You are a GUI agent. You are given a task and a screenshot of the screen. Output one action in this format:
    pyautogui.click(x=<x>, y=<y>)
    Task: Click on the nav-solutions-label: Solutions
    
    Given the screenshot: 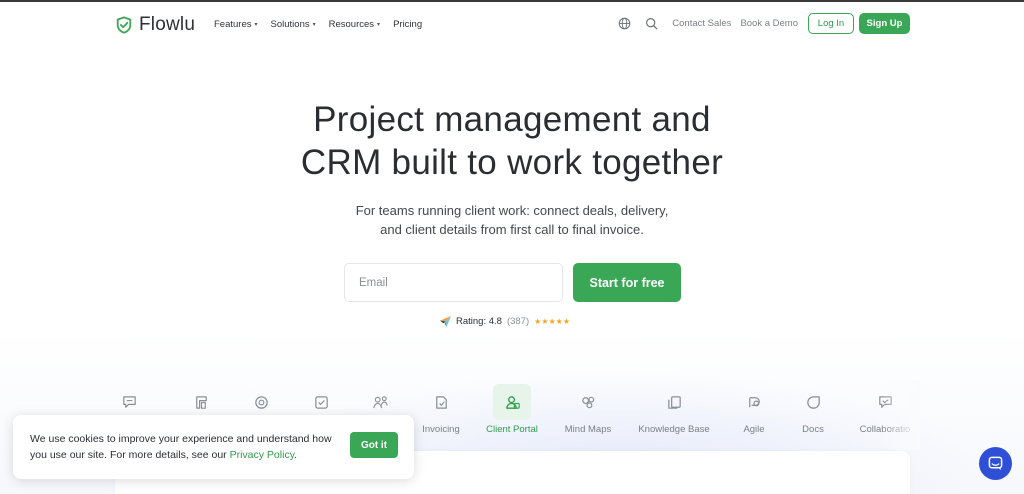 What is the action you would take?
    pyautogui.click(x=290, y=24)
    